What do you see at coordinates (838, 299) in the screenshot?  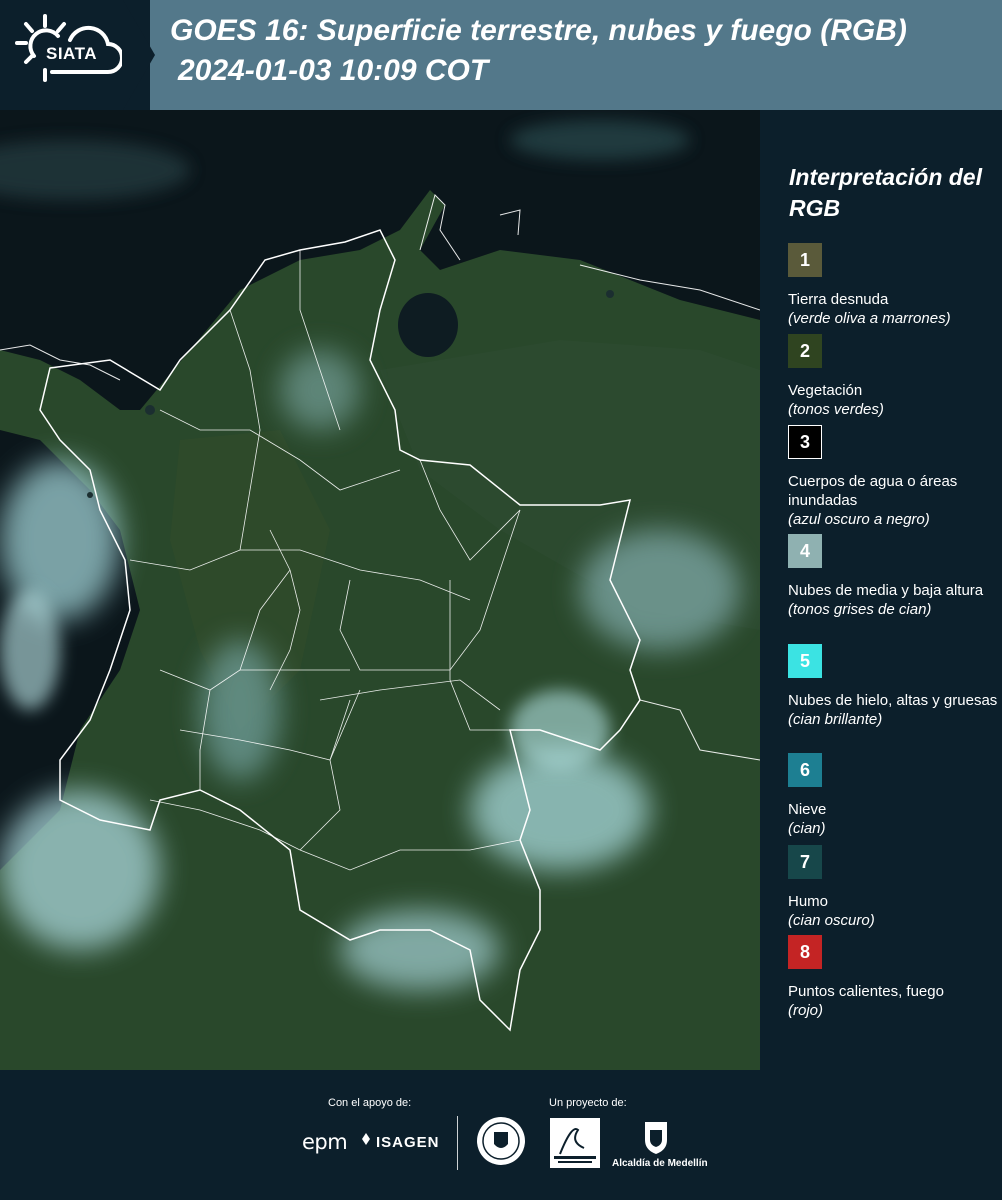 I see `legend-label: Tierra desnuda` at bounding box center [838, 299].